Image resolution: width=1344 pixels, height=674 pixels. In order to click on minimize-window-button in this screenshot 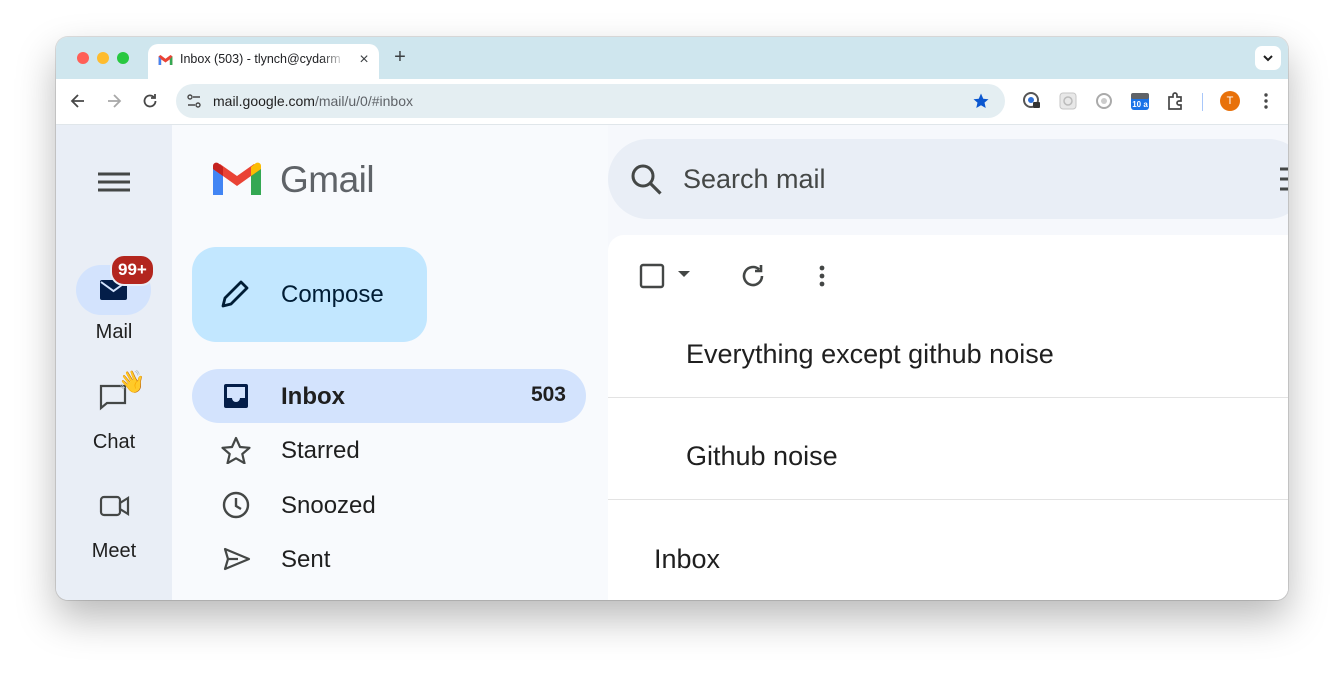, I will do `click(103, 58)`.